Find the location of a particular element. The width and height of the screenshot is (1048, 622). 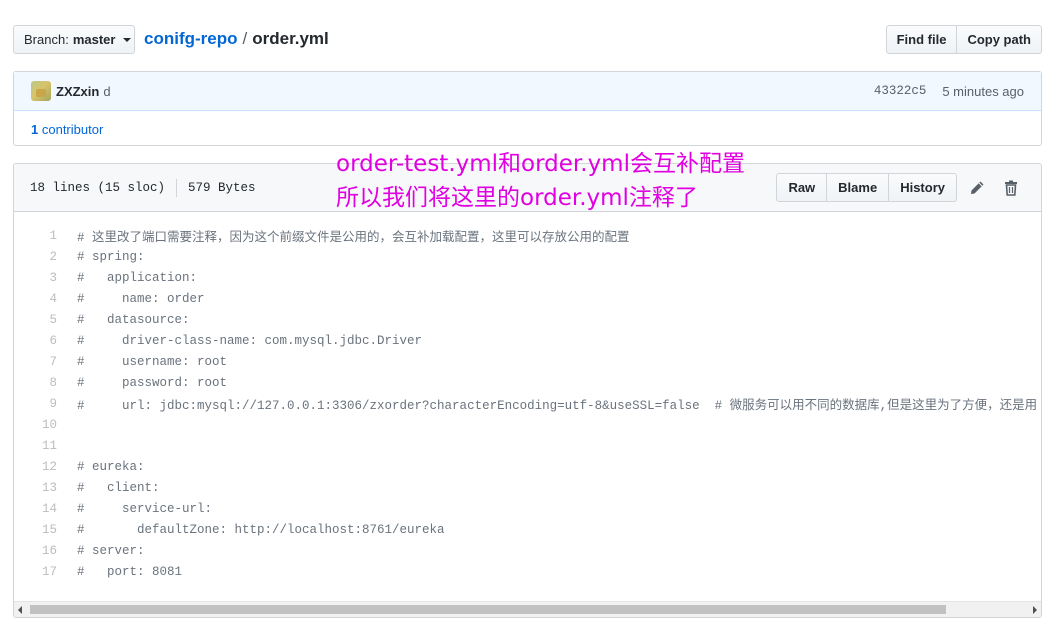

scroll-right-icon is located at coordinates (1035, 610).